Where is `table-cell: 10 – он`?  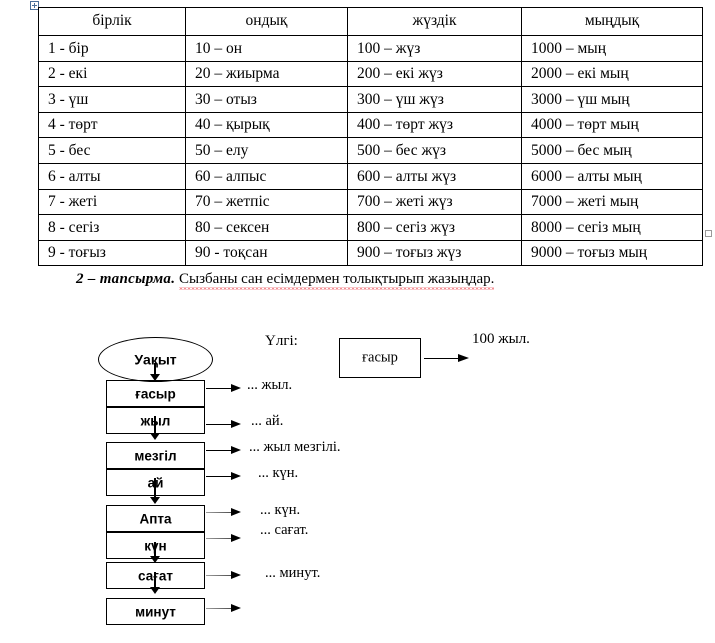 table-cell: 10 – он is located at coordinates (266, 48).